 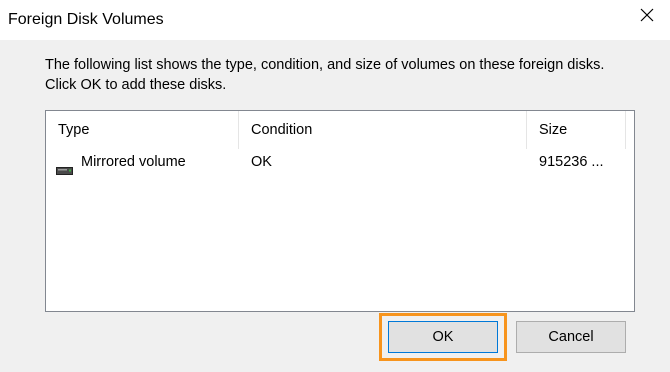 What do you see at coordinates (133, 162) in the screenshot?
I see `volume-type: Mirrored volume` at bounding box center [133, 162].